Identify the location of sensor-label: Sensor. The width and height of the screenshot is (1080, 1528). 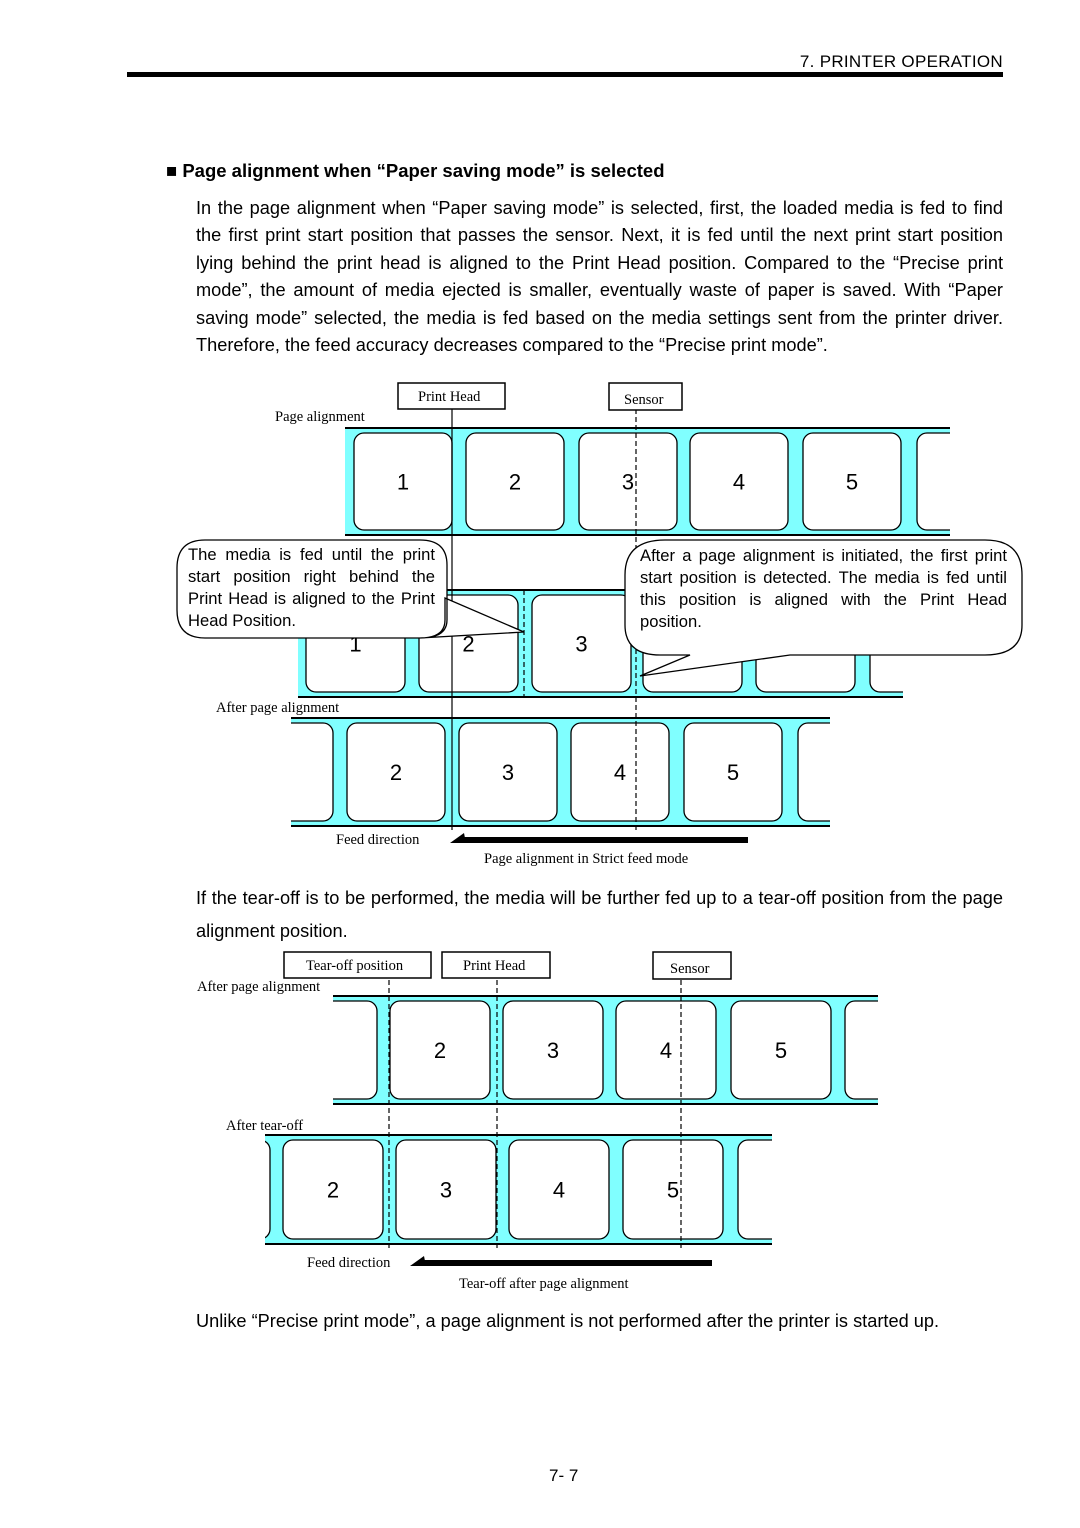
(644, 400).